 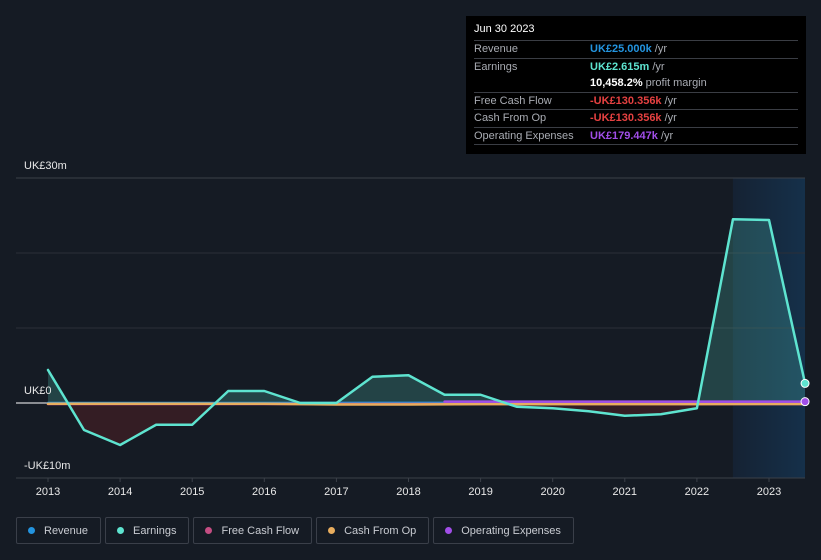 I want to click on x-tick-label: 2019, so click(x=480, y=492).